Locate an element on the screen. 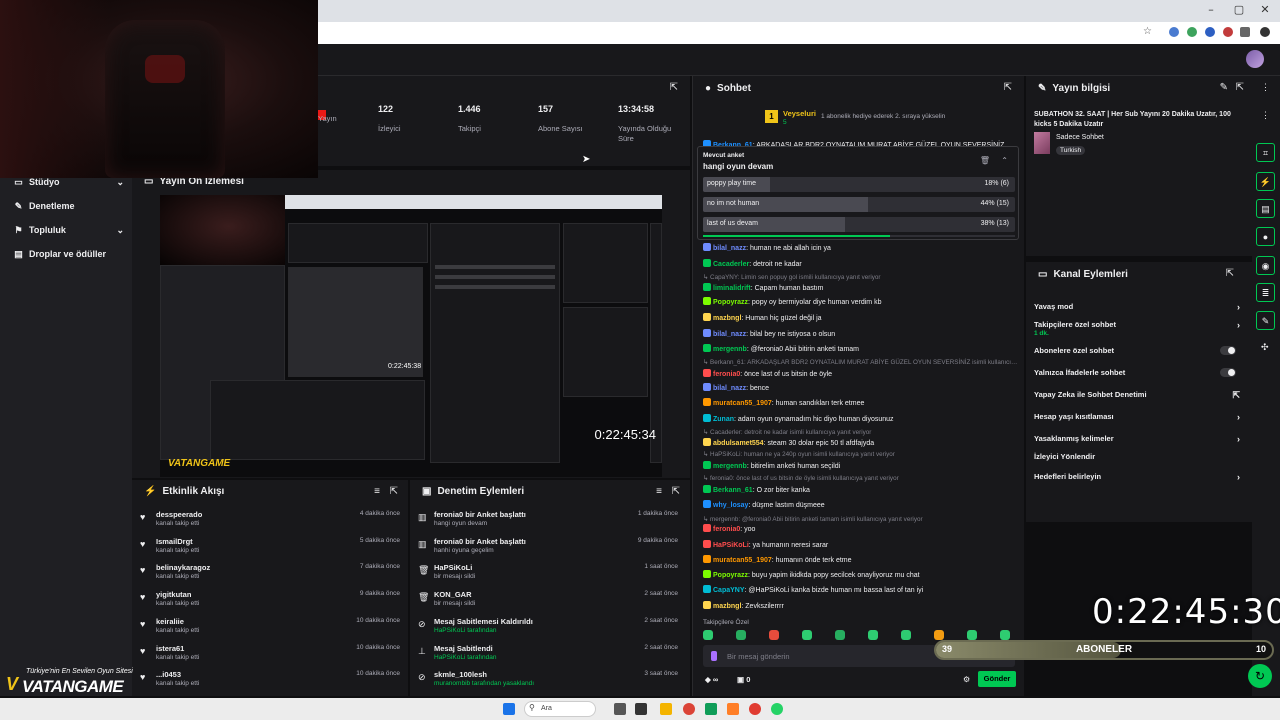  chevron-up-icon: ⌃ is located at coordinates (1004, 160).